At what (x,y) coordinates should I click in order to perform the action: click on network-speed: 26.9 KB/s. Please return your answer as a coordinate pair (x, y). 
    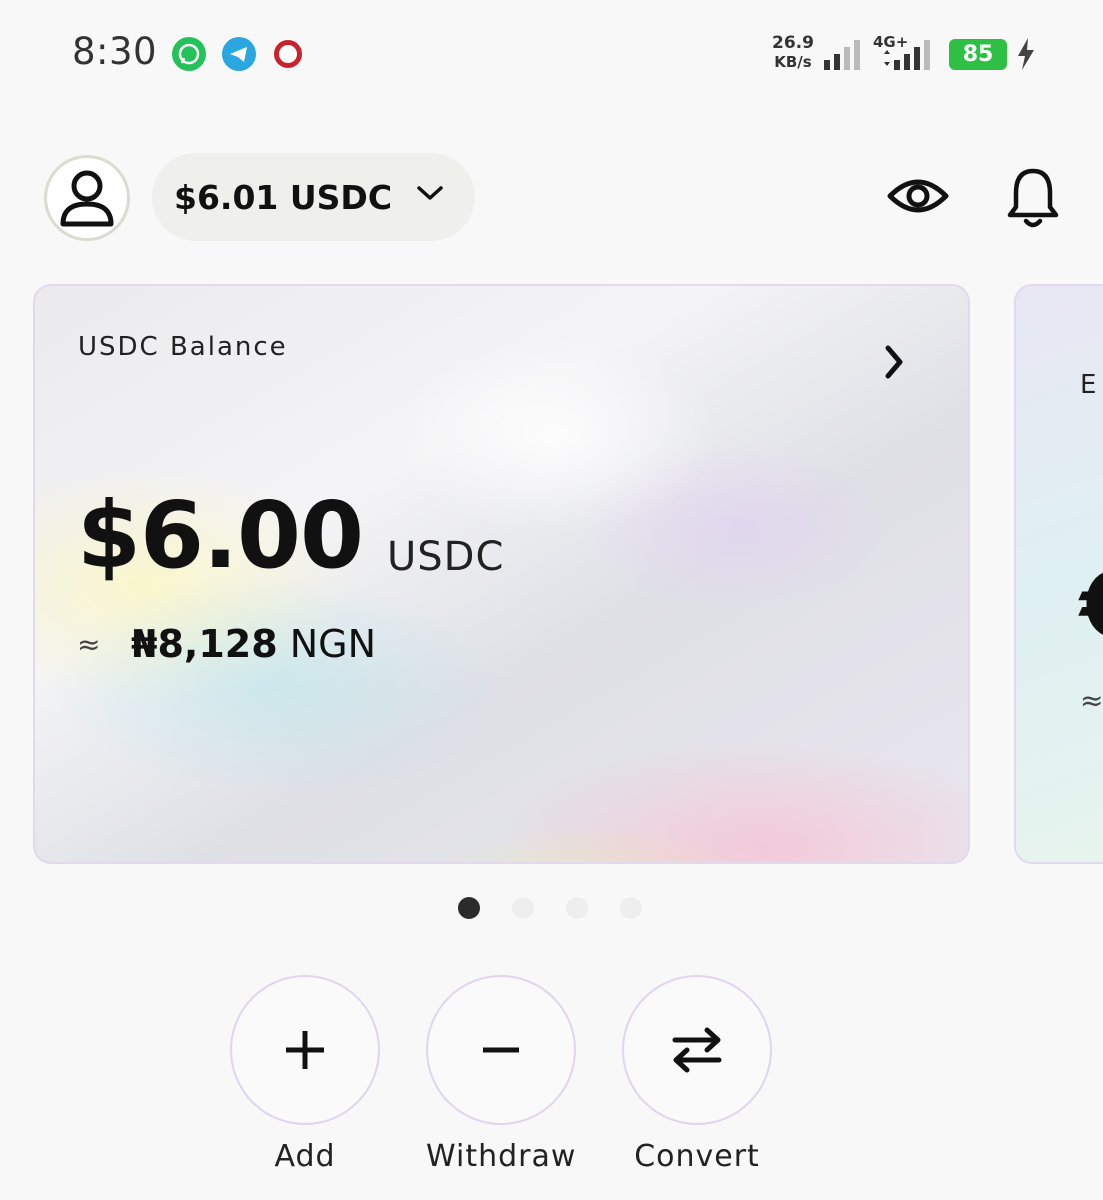
    Looking at the image, I should click on (793, 52).